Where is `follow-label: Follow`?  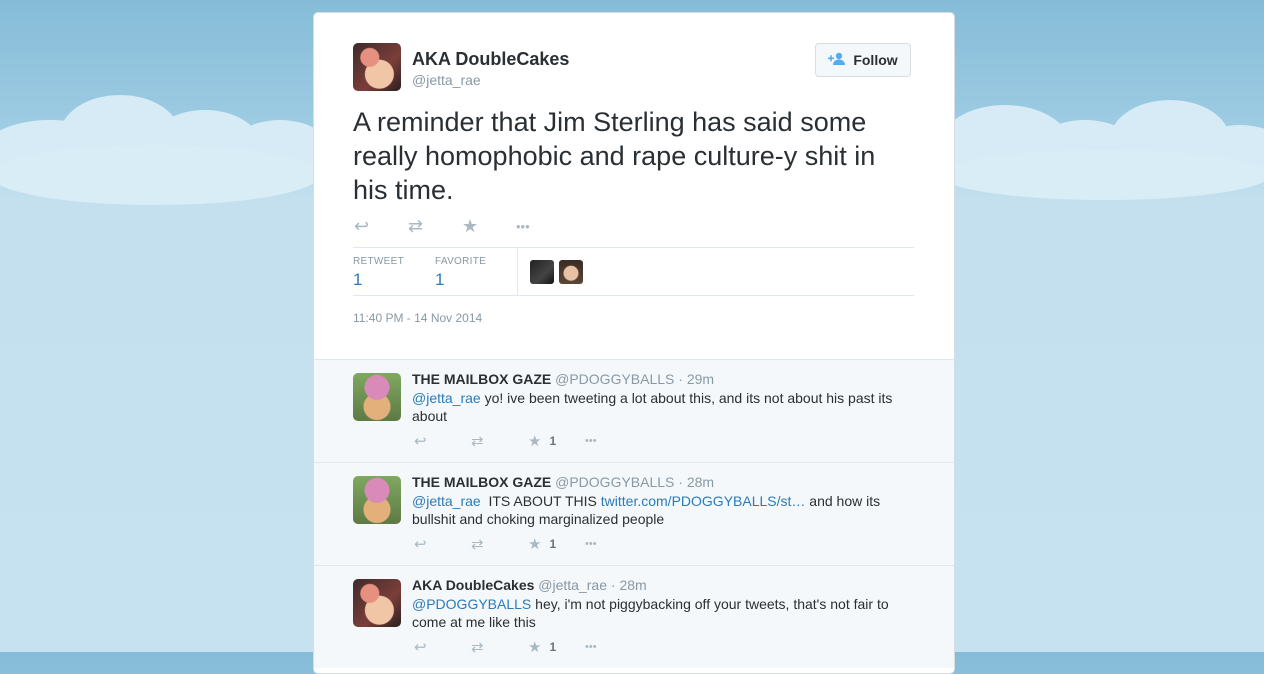 follow-label: Follow is located at coordinates (875, 60).